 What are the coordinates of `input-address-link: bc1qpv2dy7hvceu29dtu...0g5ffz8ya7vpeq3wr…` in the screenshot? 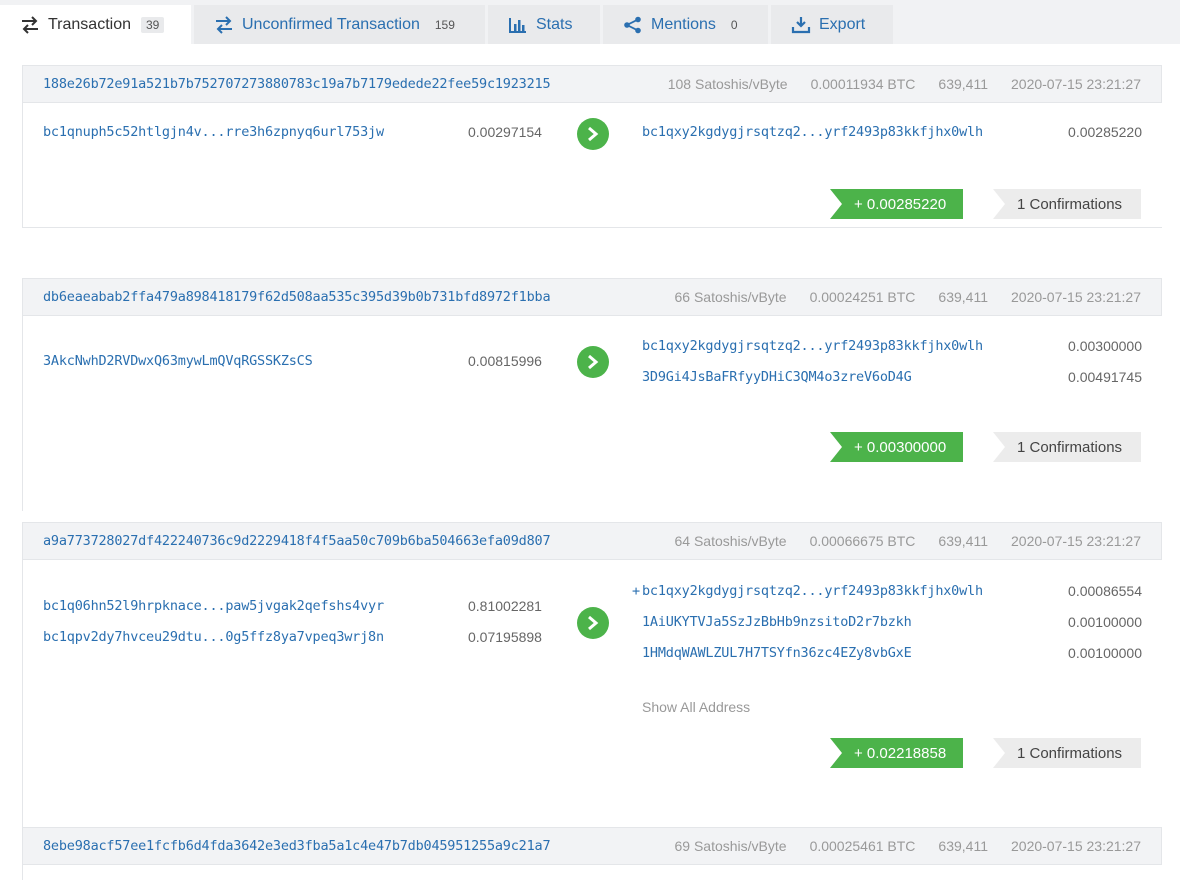 It's located at (213, 637).